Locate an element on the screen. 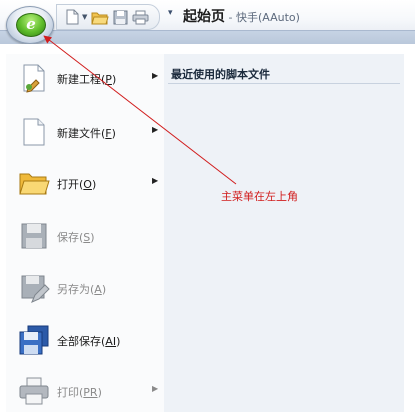 This screenshot has height=413, width=415. menu-item-label: 全部保存 is located at coordinates (79, 341).